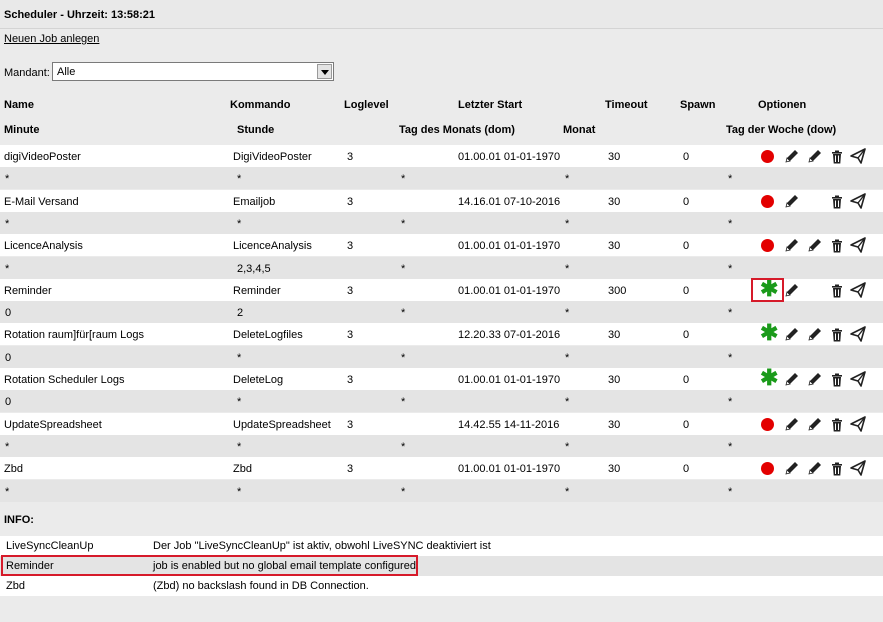 The height and width of the screenshot is (622, 883). Describe the element at coordinates (366, 105) in the screenshot. I see `col-header-loglevel: Loglevel` at that location.